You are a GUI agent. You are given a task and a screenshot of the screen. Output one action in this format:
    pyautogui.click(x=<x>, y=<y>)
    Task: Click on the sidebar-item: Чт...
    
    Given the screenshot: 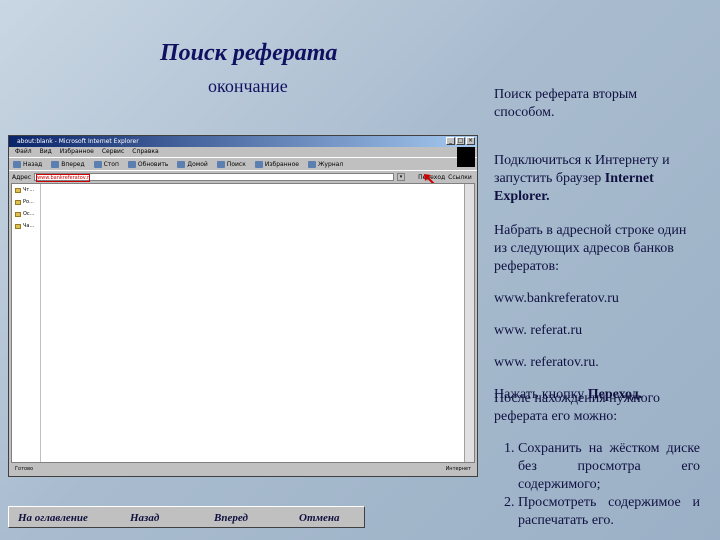 What is the action you would take?
    pyautogui.click(x=26, y=190)
    